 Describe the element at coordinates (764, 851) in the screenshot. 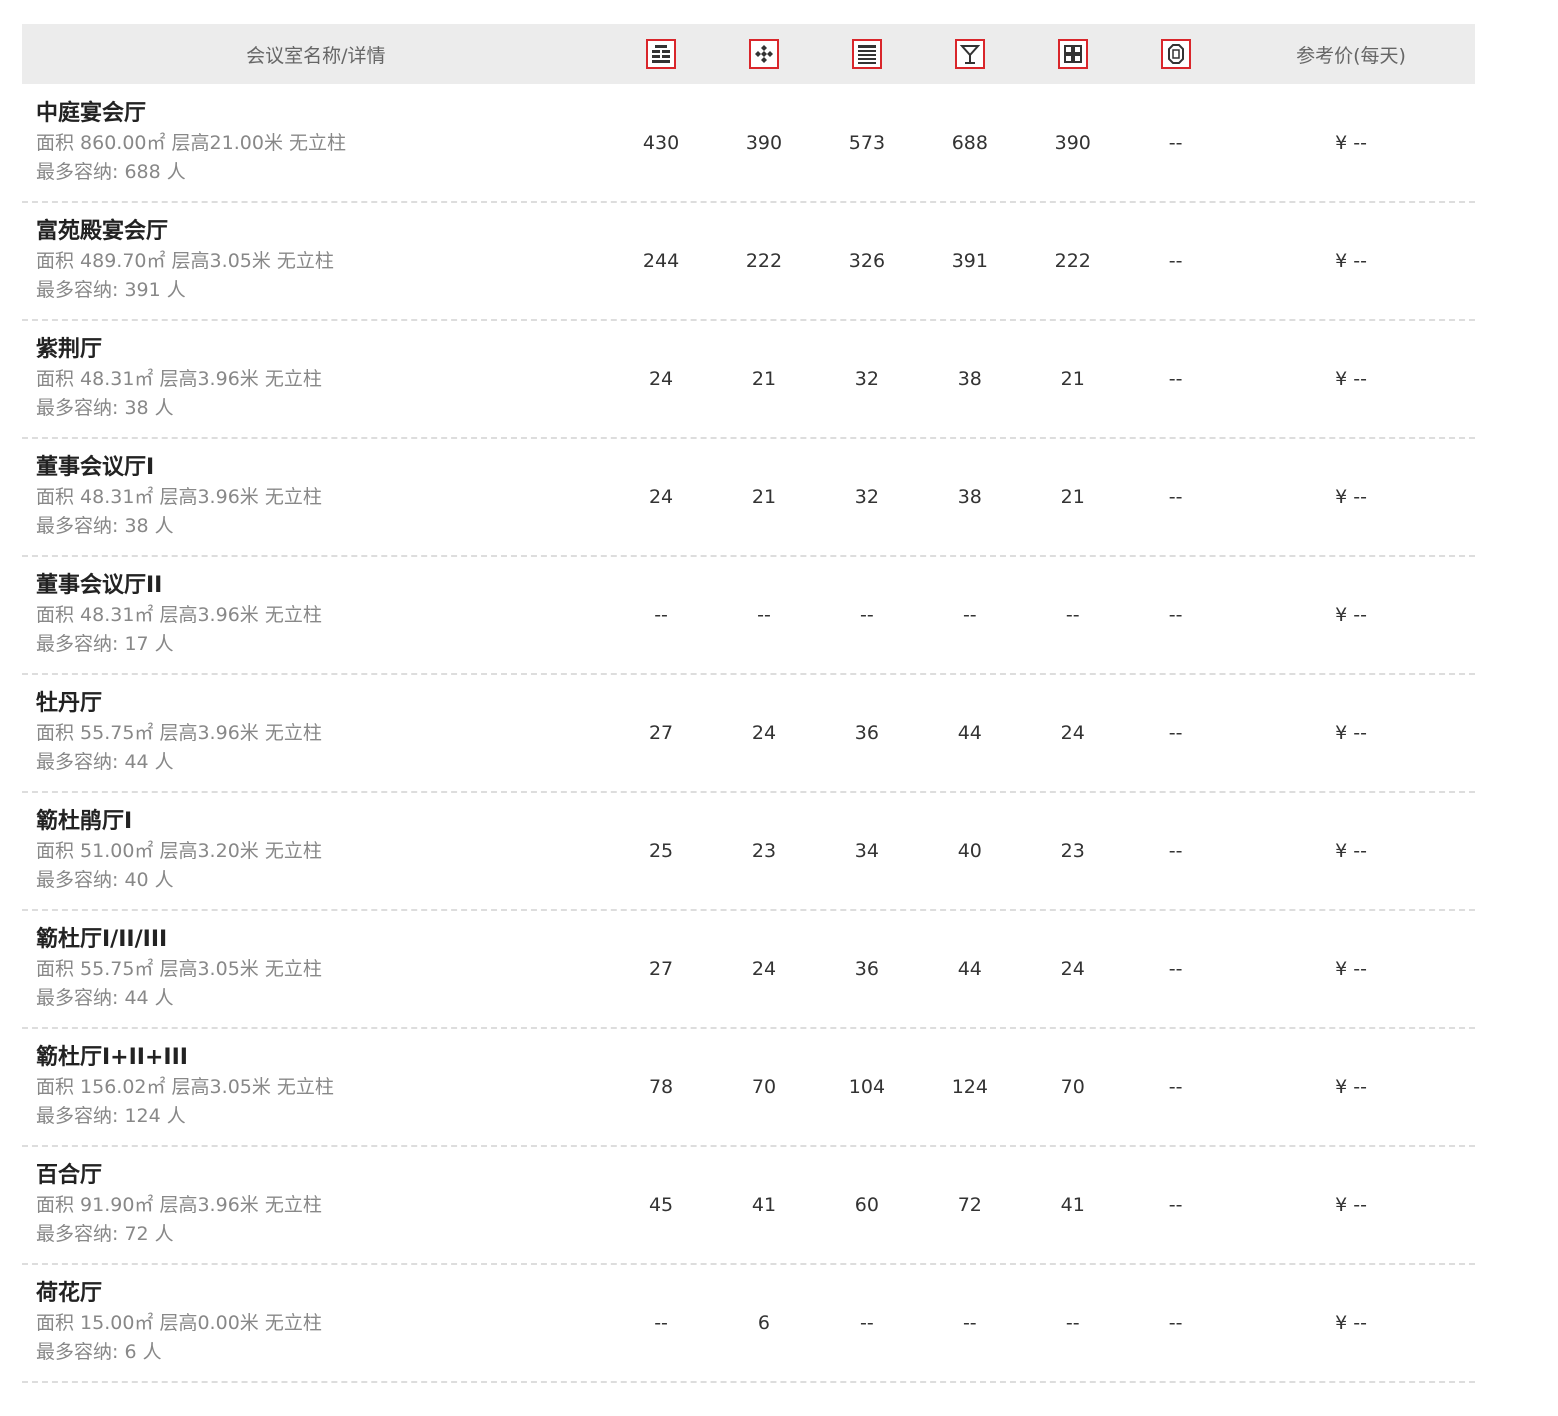

I see `capacity-banquet: 23` at that location.